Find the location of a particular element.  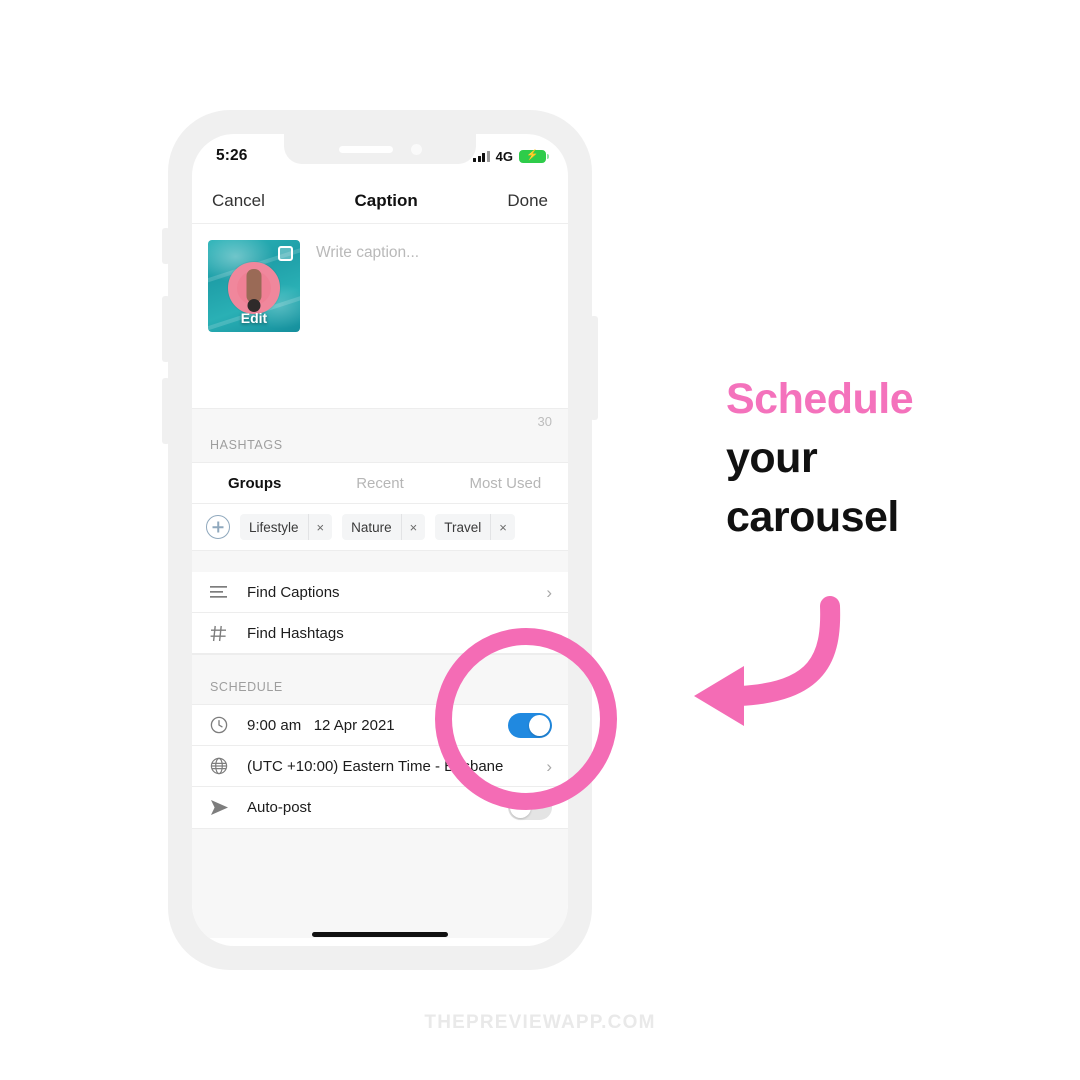

footer-watermark: THEPREVIEWAPP.COM is located at coordinates (540, 1022).